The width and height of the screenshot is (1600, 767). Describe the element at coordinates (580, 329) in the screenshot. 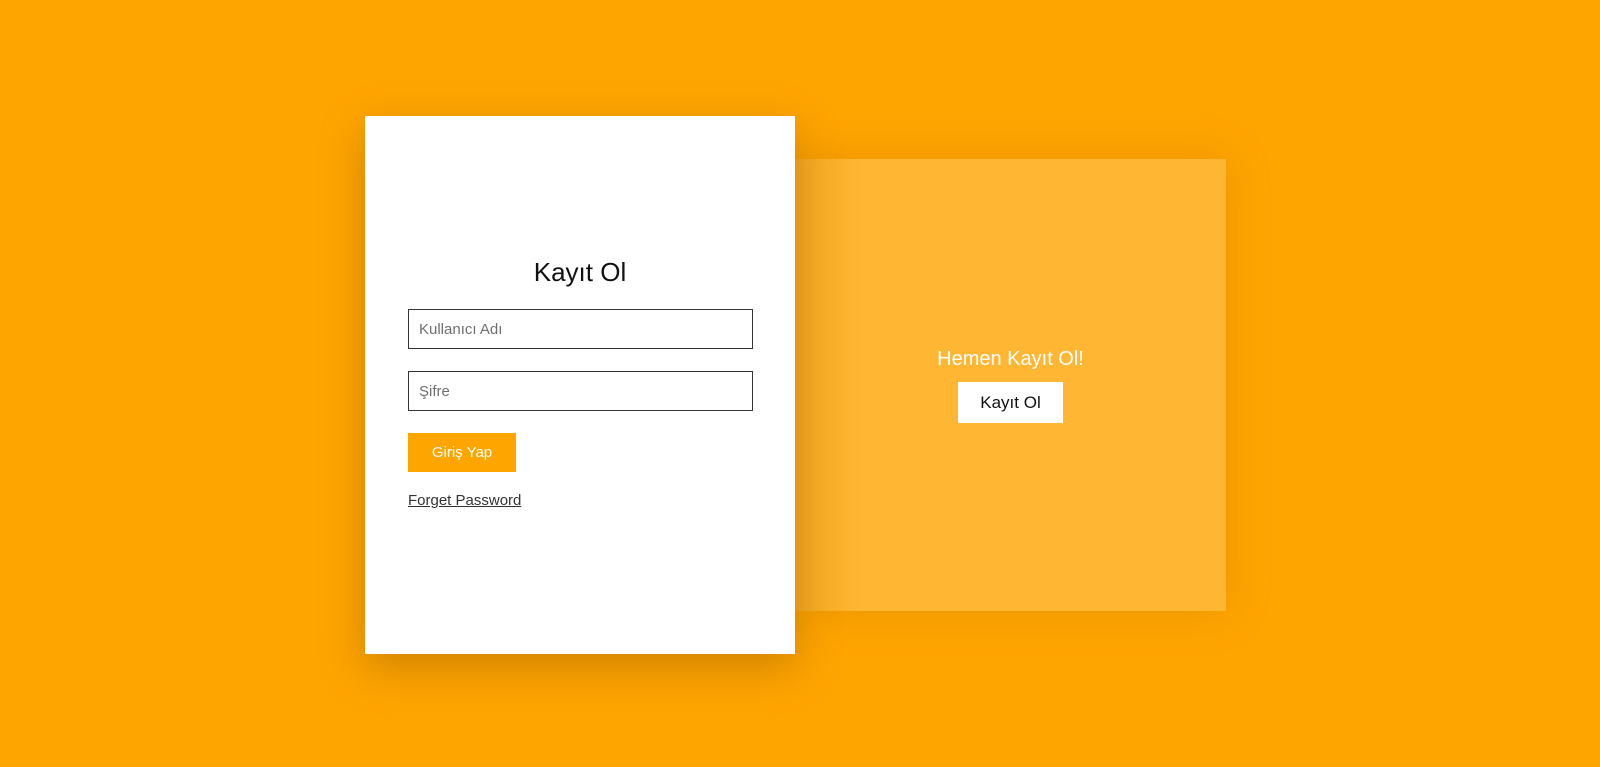

I see `username-input` at that location.